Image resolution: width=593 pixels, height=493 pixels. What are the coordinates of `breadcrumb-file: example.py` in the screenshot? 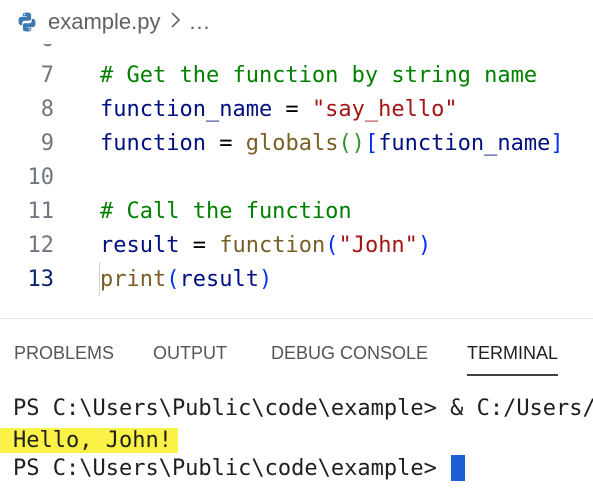 It's located at (104, 22).